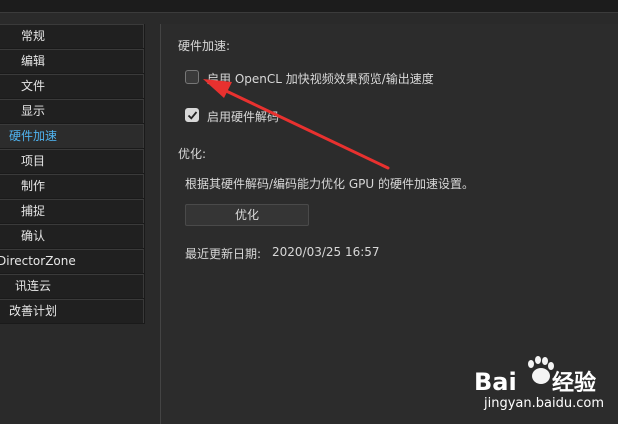  Describe the element at coordinates (574, 383) in the screenshot. I see `svg-text: 经验` at that location.